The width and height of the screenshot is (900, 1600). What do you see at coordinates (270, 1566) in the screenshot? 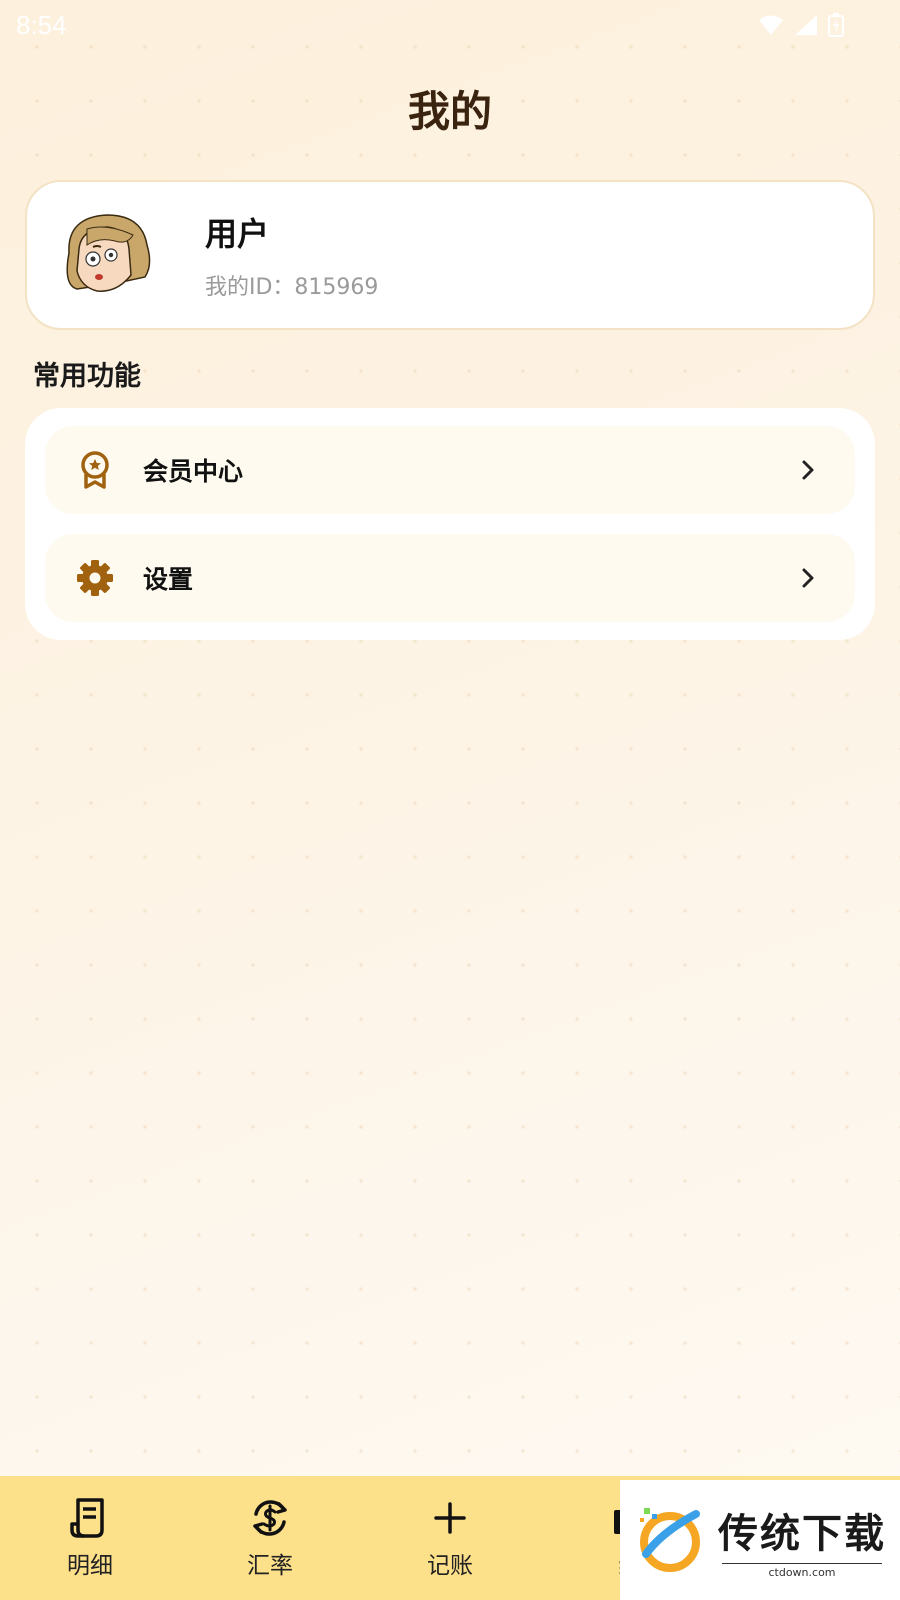
I see `tab-exchange-rate-label: 汇率` at bounding box center [270, 1566].